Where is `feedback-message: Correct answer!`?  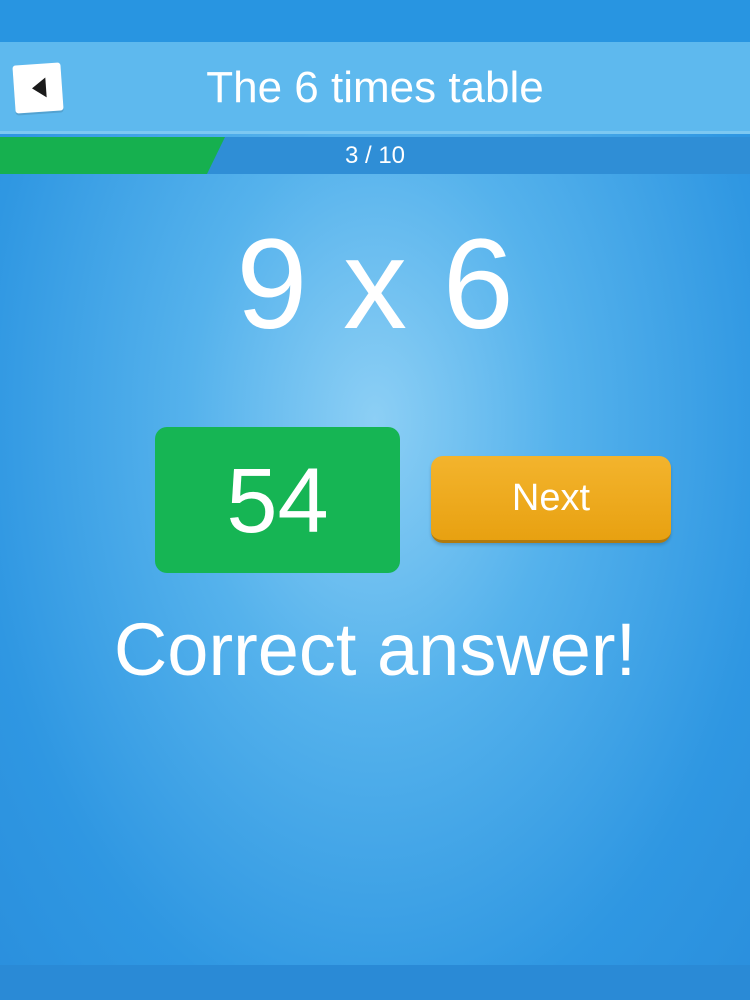 feedback-message: Correct answer! is located at coordinates (375, 649).